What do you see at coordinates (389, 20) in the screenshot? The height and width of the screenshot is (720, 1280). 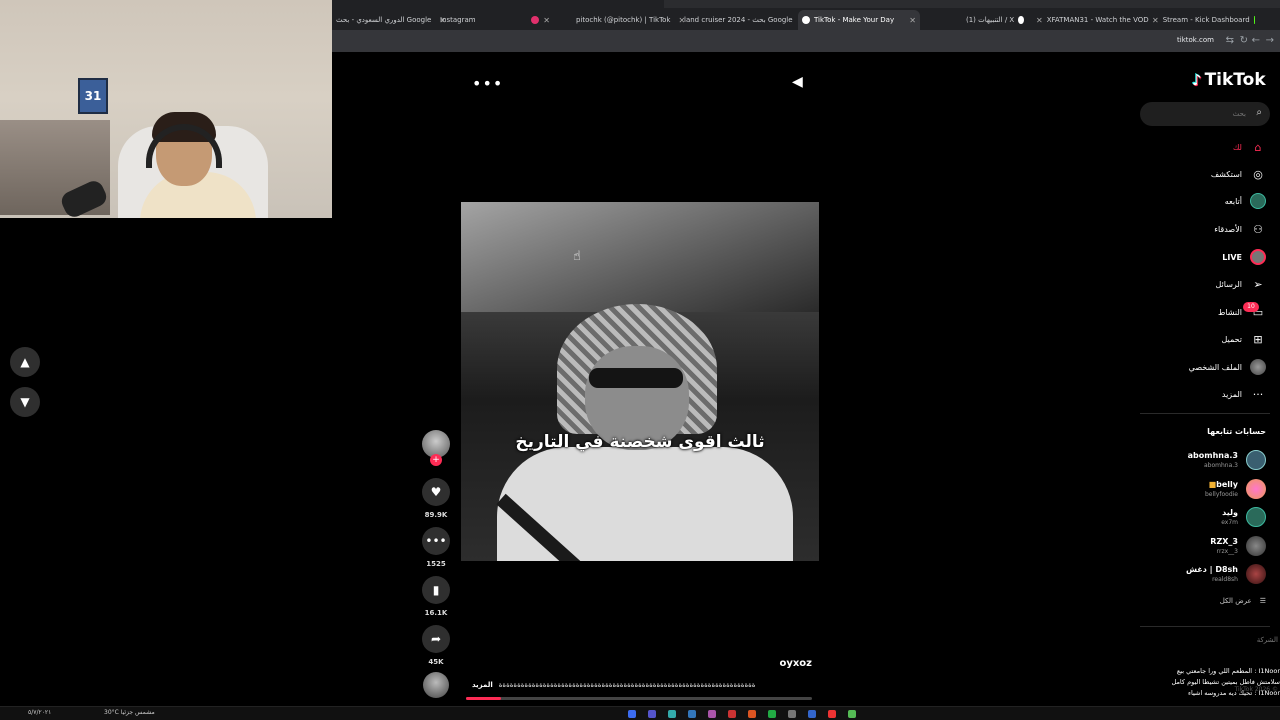 I see `browser-tab: الدوري السعودي - بحث Google ✕` at bounding box center [389, 20].